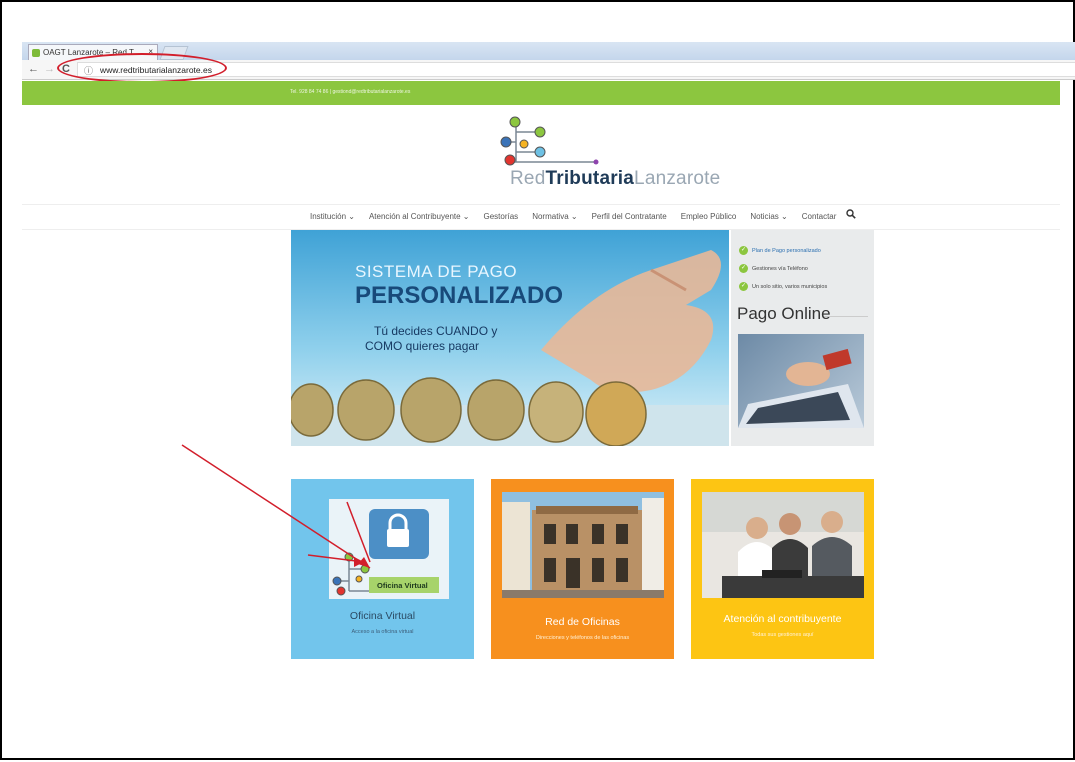 This screenshot has width=1075, height=762. Describe the element at coordinates (582, 638) in the screenshot. I see `tile-subtitle: Direcciones y teléfonos de las oficinas` at that location.